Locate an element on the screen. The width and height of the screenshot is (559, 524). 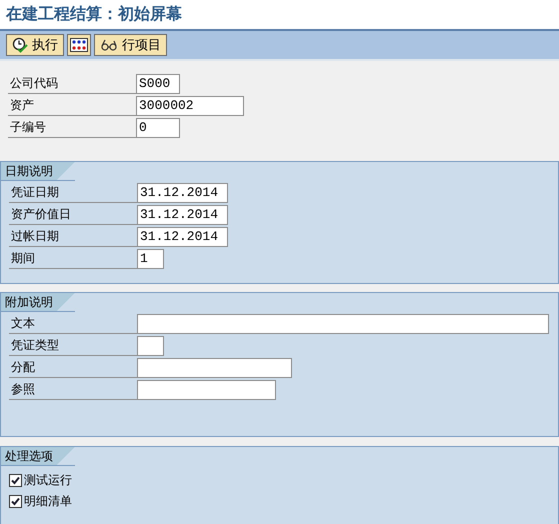
group-title: 日期说明 is located at coordinates (38, 171).